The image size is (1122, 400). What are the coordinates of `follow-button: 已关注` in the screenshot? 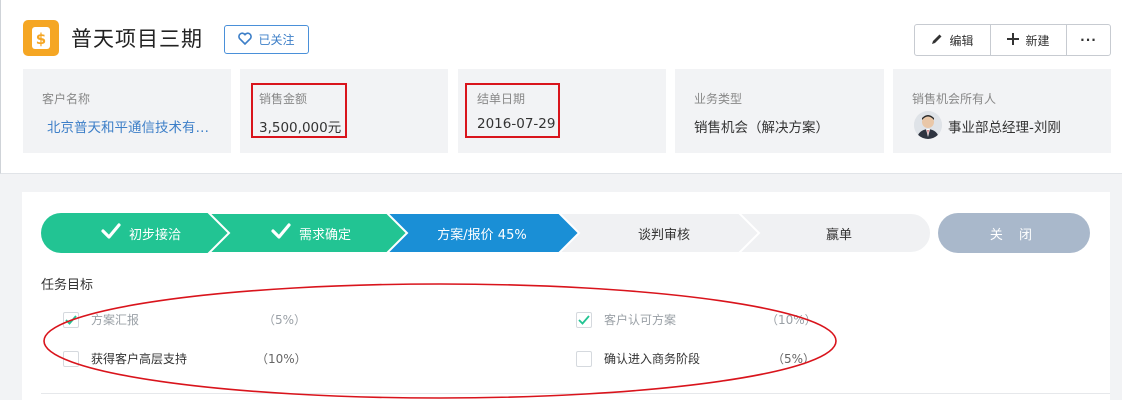 It's located at (266, 39).